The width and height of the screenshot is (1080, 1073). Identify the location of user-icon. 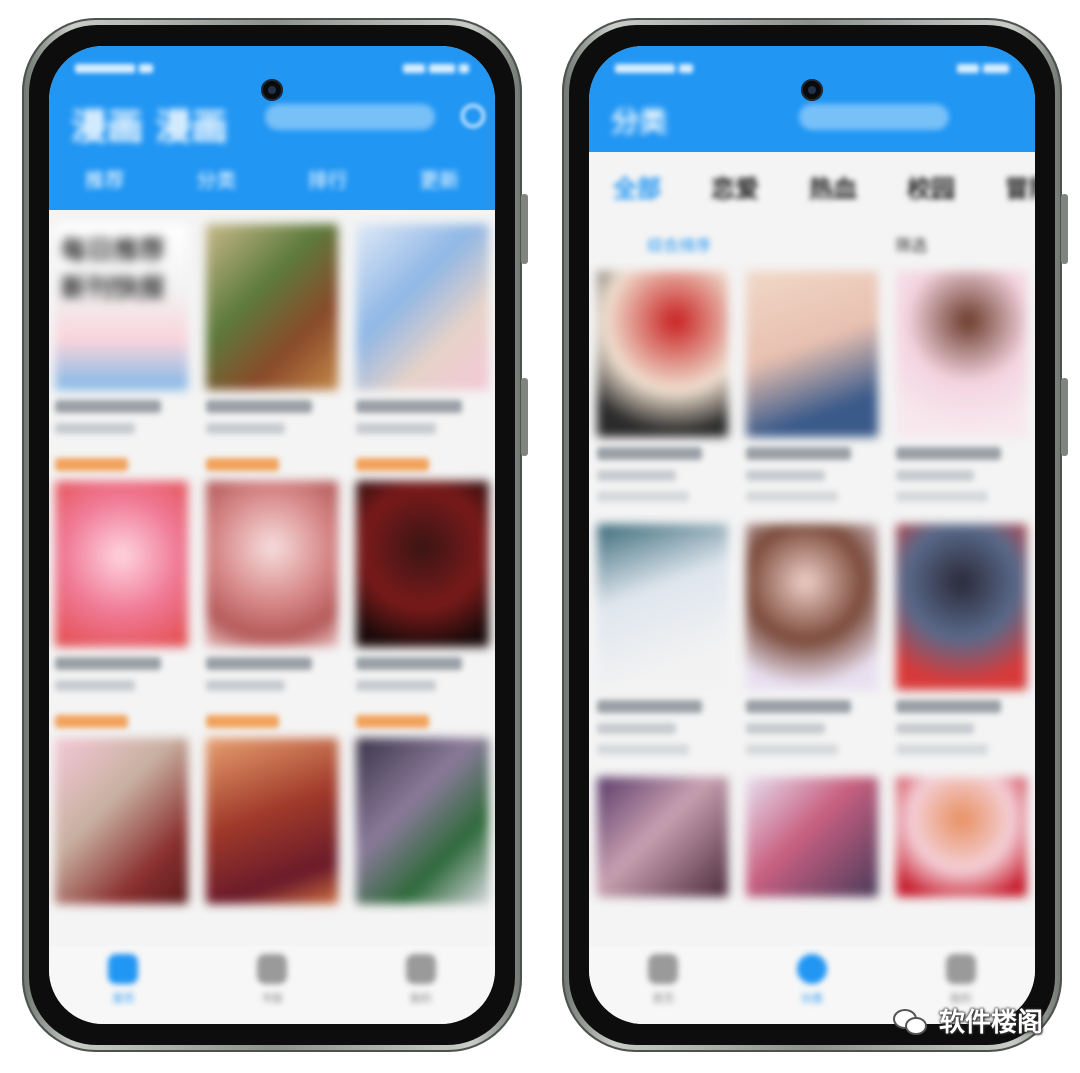
(960, 969).